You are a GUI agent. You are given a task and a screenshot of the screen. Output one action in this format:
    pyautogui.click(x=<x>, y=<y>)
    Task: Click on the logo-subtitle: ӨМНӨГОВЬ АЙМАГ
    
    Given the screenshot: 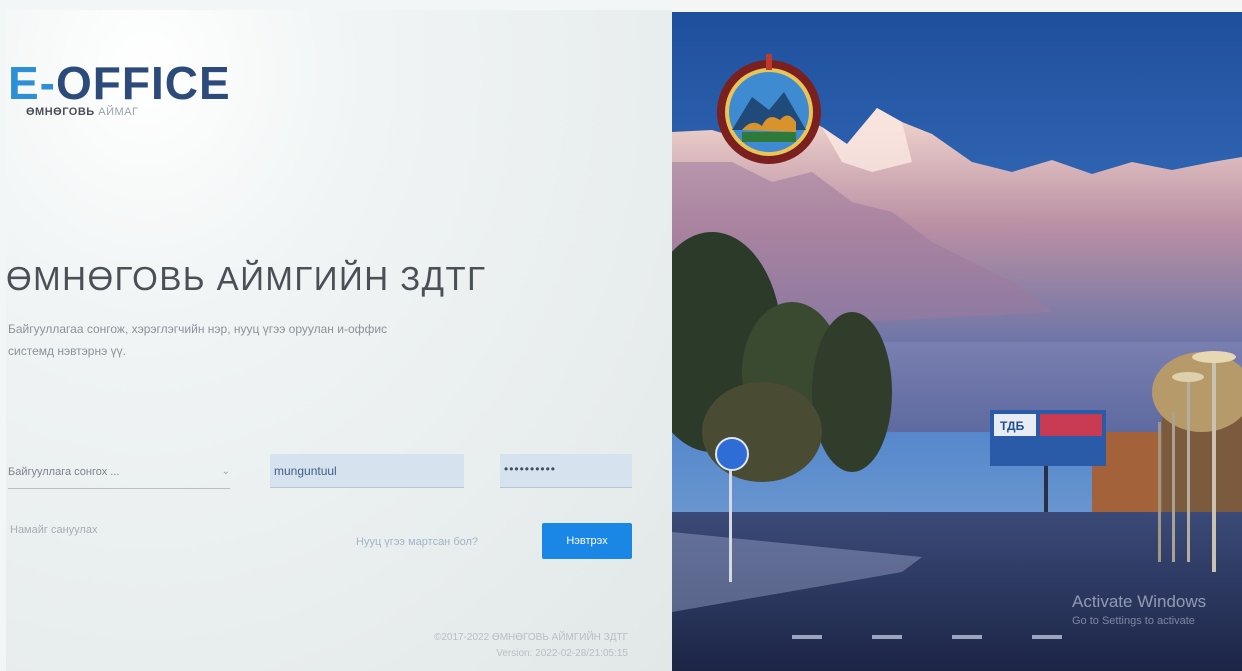 What is the action you would take?
    pyautogui.click(x=82, y=112)
    